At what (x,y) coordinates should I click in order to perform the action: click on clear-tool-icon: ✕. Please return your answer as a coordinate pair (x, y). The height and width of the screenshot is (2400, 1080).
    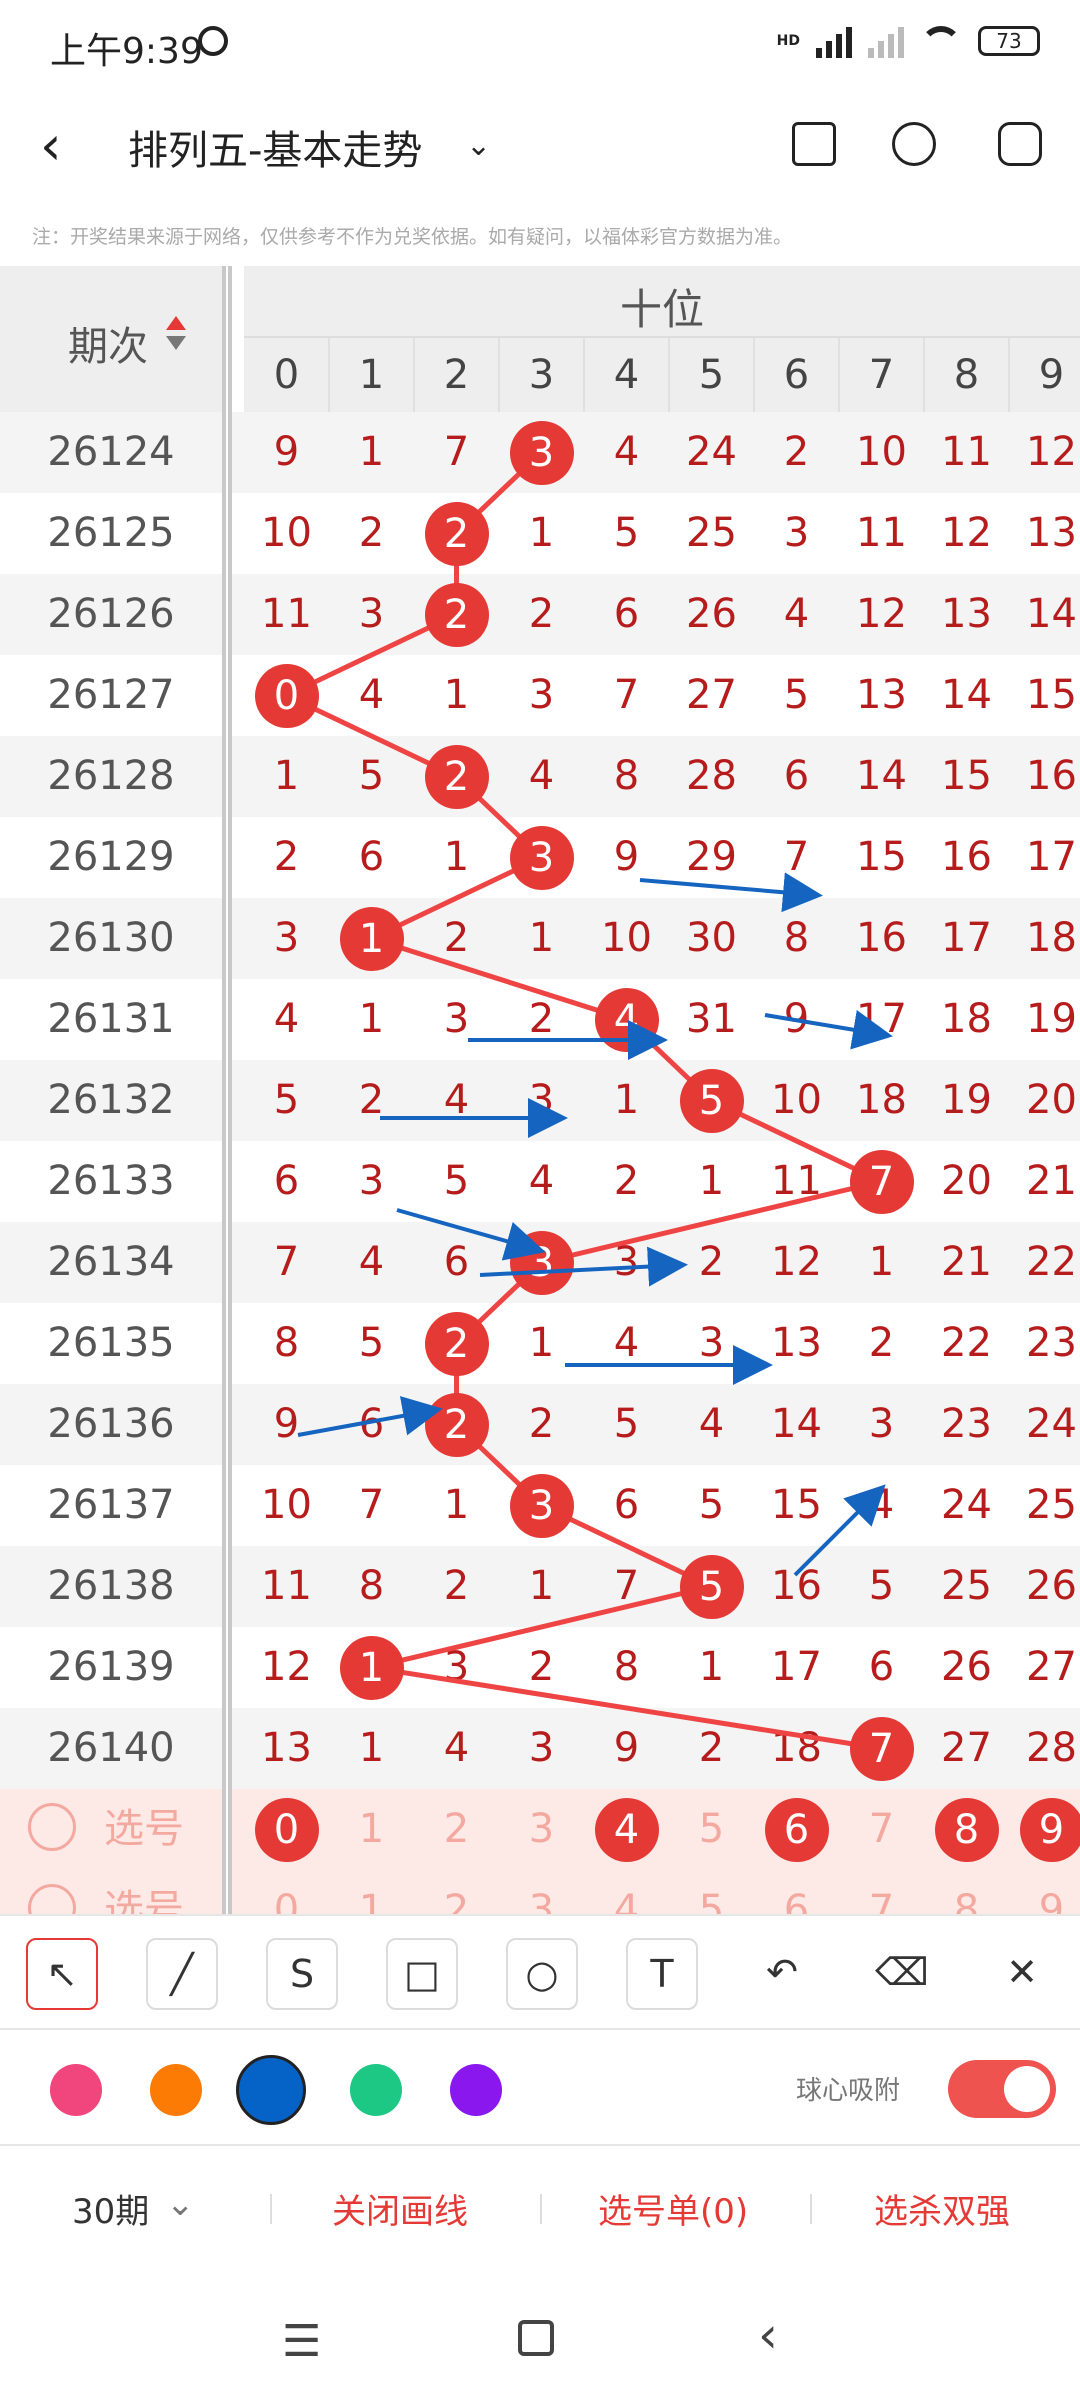
    Looking at the image, I should click on (1022, 1974).